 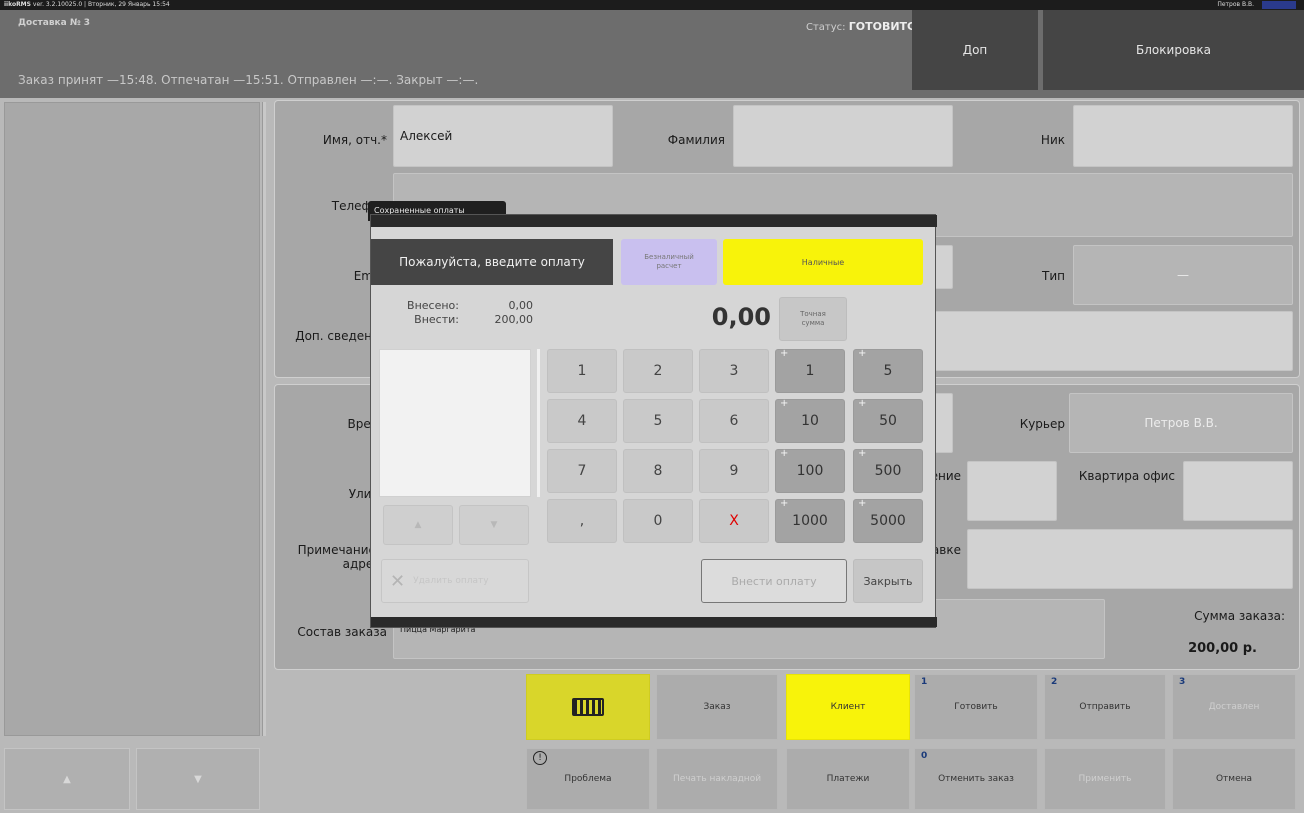 I want to click on send-button: 2 Отправить, so click(x=1105, y=707).